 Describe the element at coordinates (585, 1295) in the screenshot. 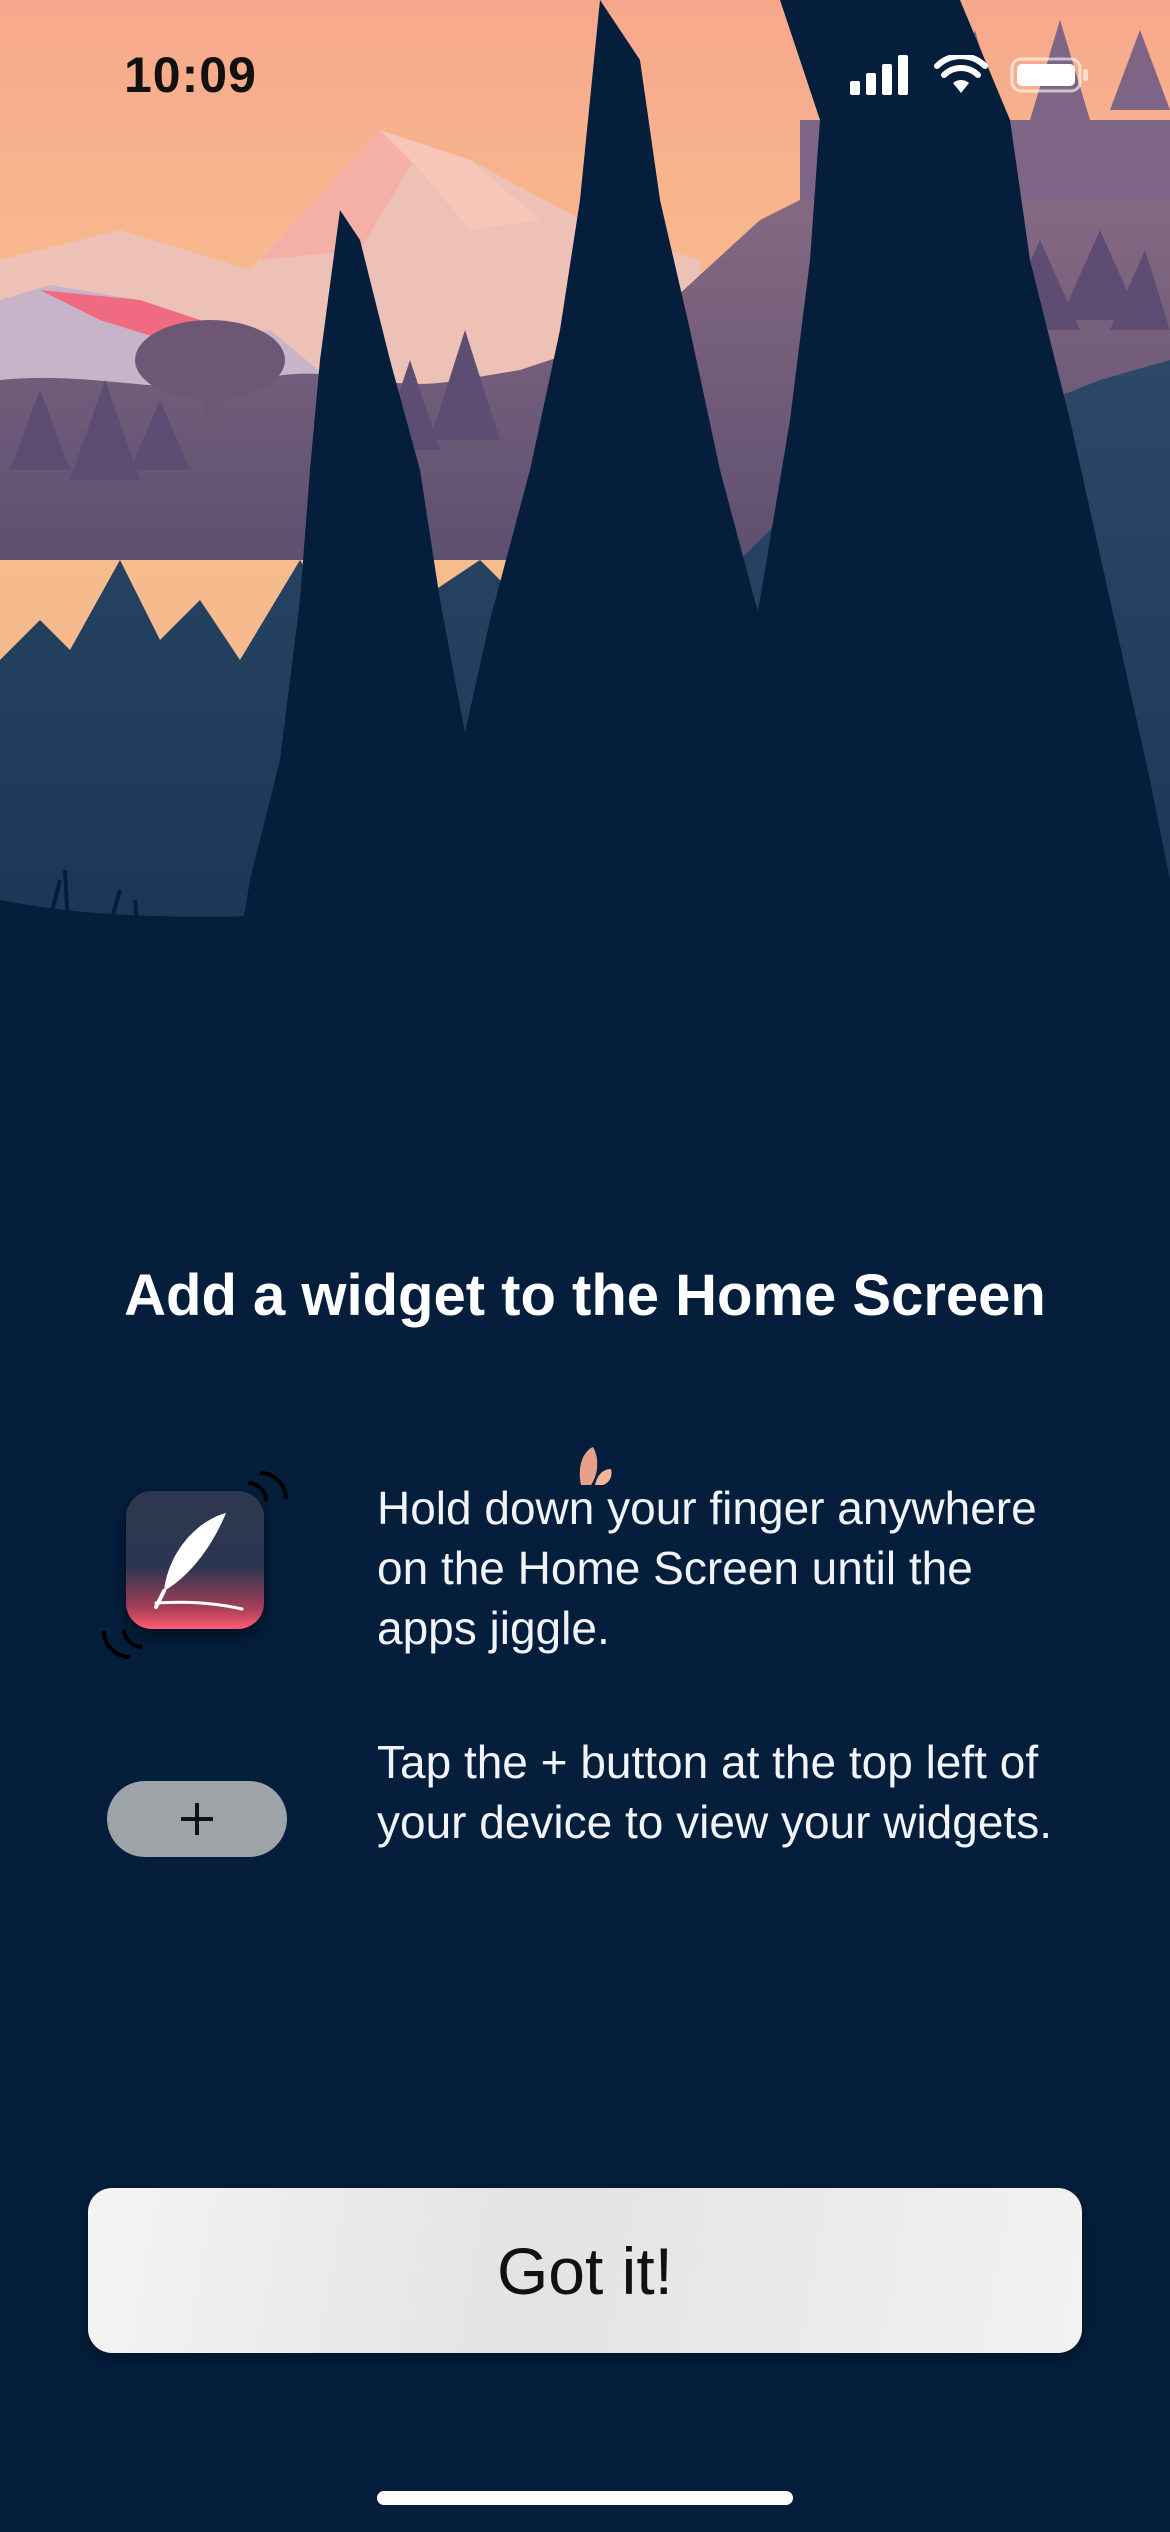

I see `page-title: Add a widget to the Home Screen` at that location.